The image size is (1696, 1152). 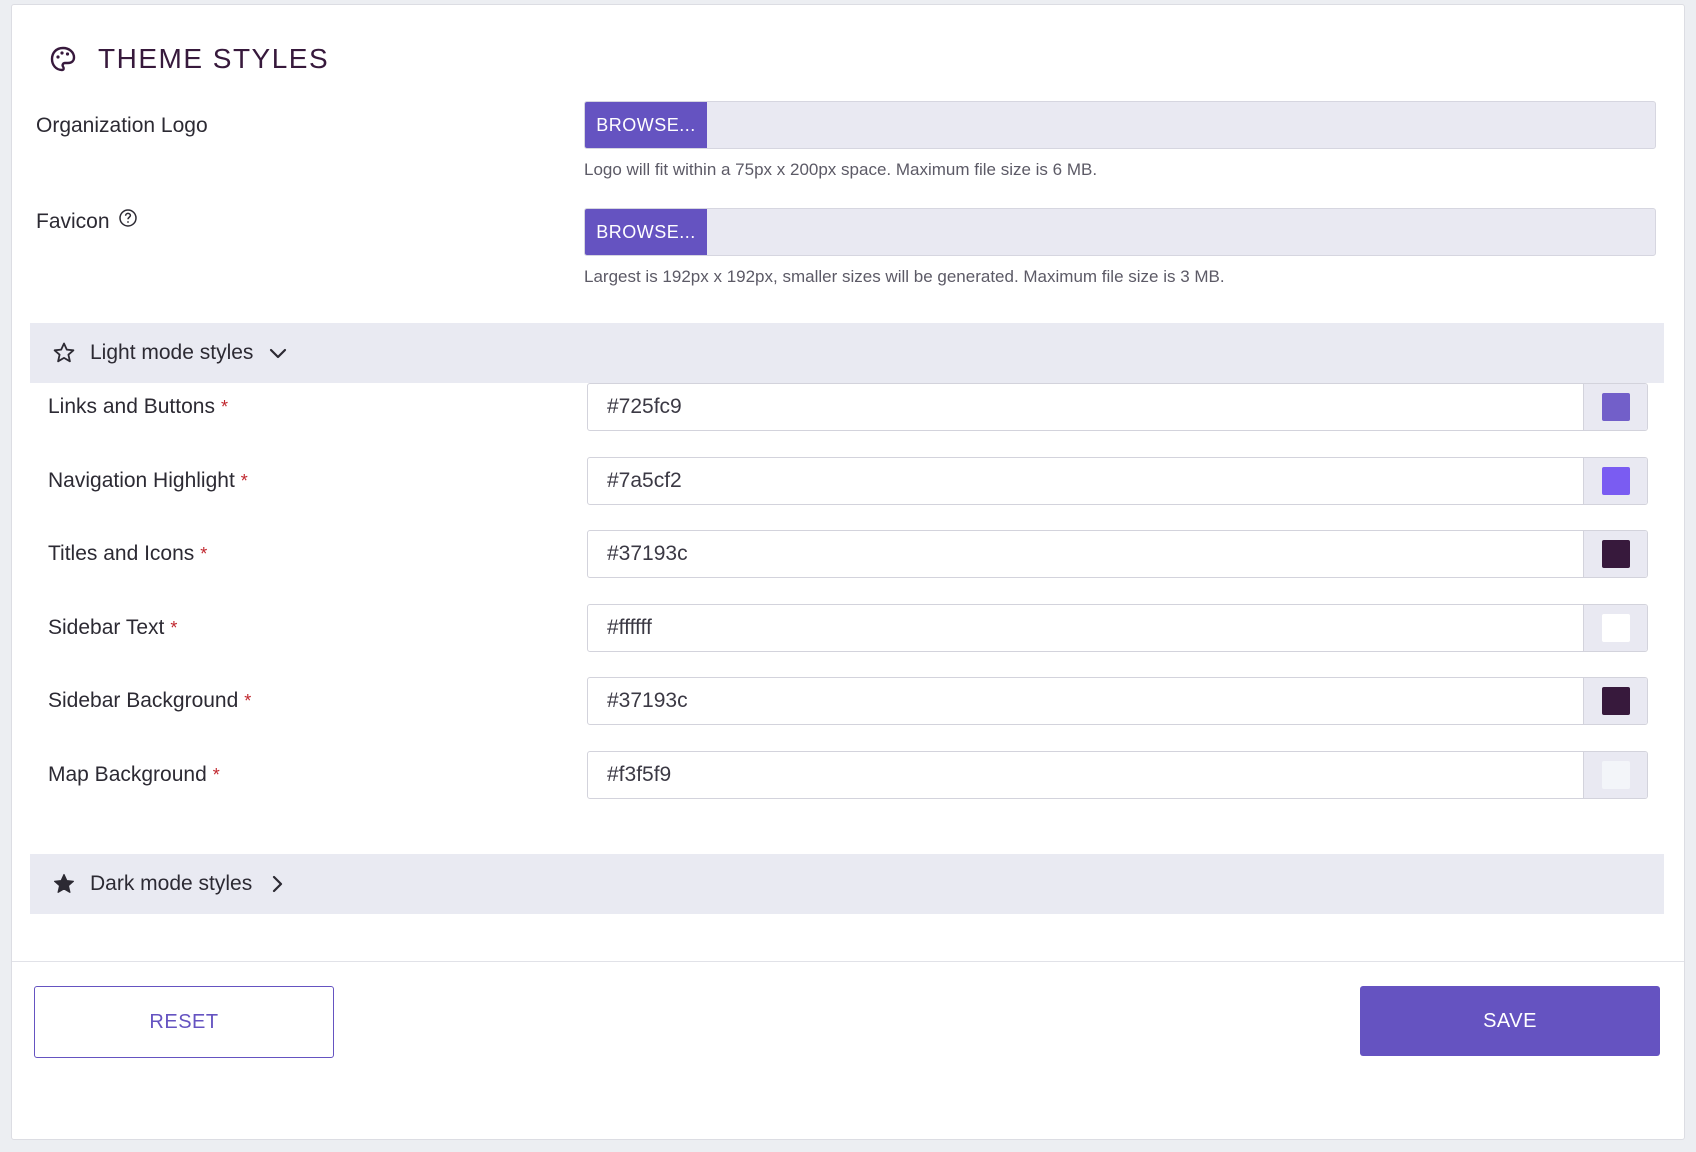 I want to click on reset-button: RESET, so click(x=184, y=1022).